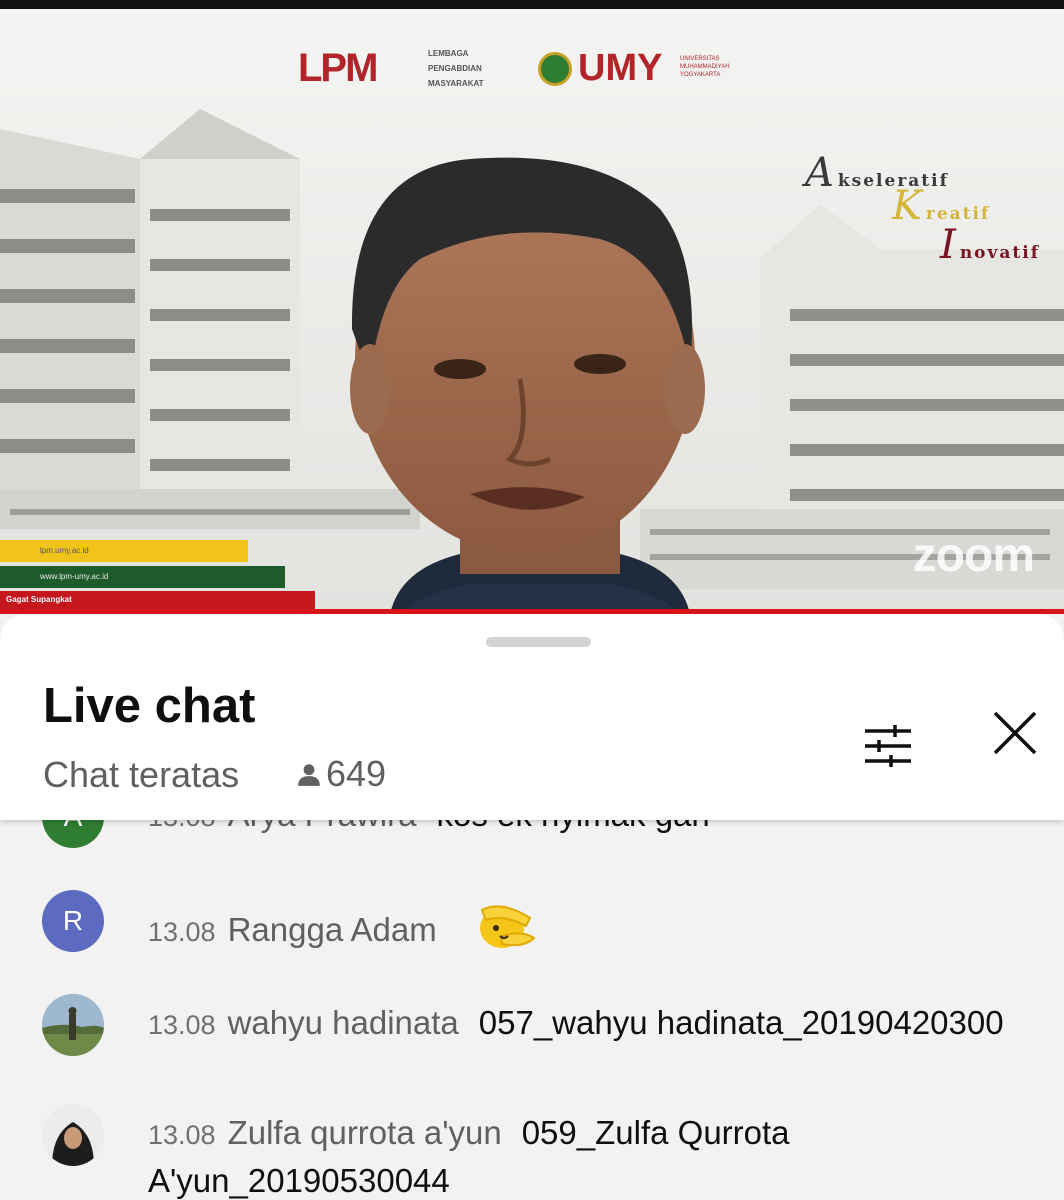 The height and width of the screenshot is (1200, 1064). I want to click on message-text: 057_wahyu hadinata_20190420300, so click(741, 1022).